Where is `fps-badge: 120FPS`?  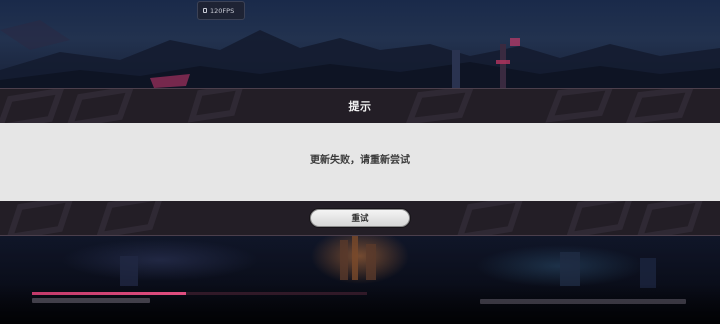
fps-badge: 120FPS is located at coordinates (221, 10).